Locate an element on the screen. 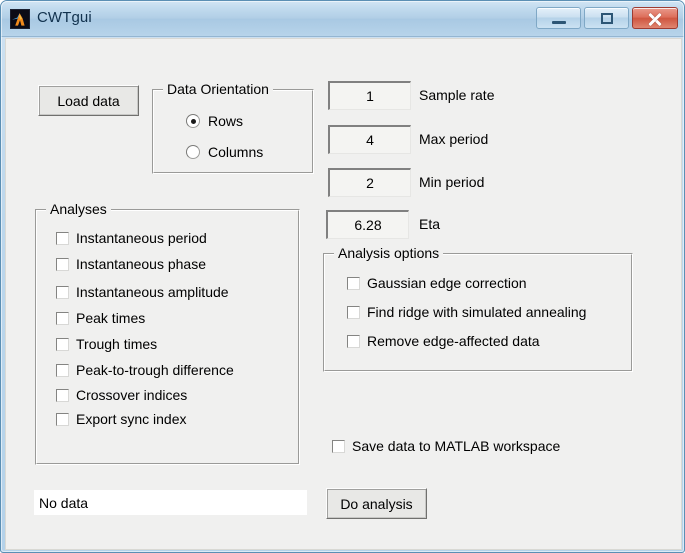 This screenshot has height=553, width=685. max-period-input: 4 is located at coordinates (369, 139).